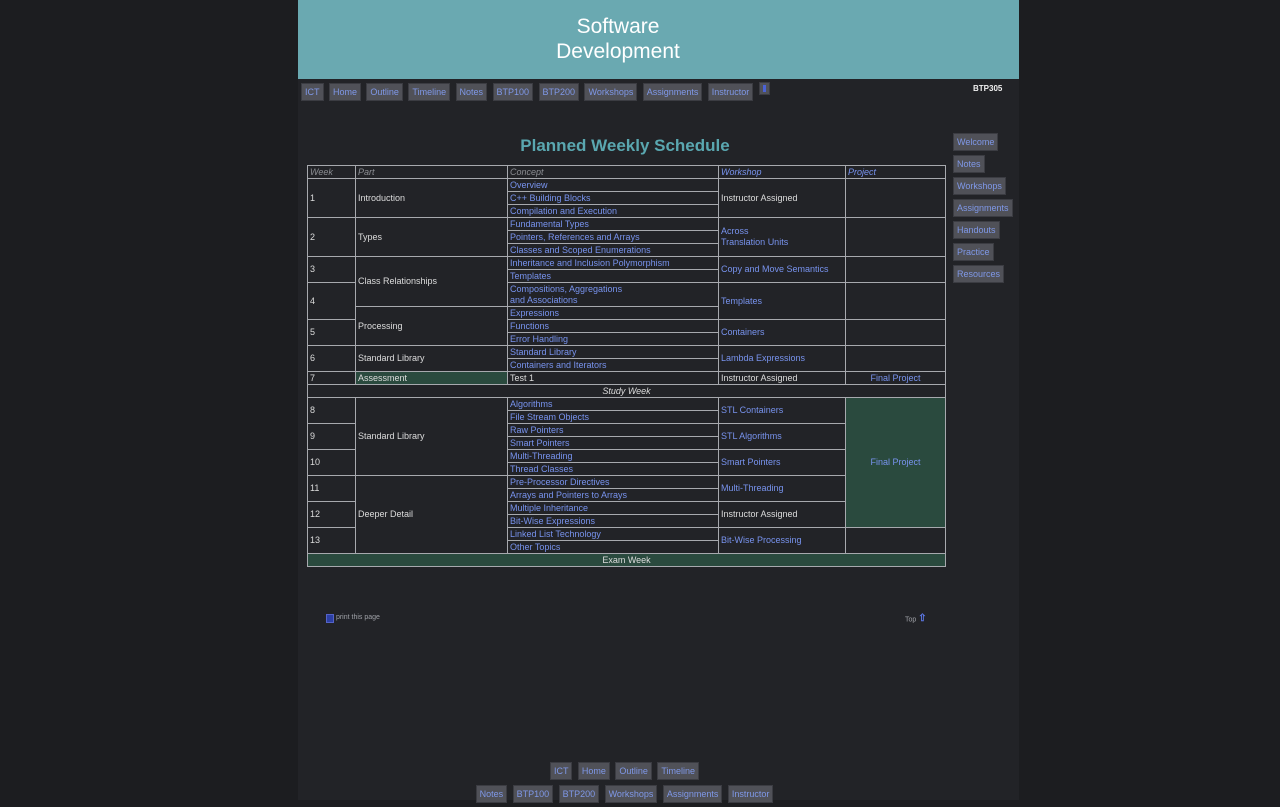 This screenshot has height=807, width=1280. I want to click on workshop-link: STL Containers, so click(782, 410).